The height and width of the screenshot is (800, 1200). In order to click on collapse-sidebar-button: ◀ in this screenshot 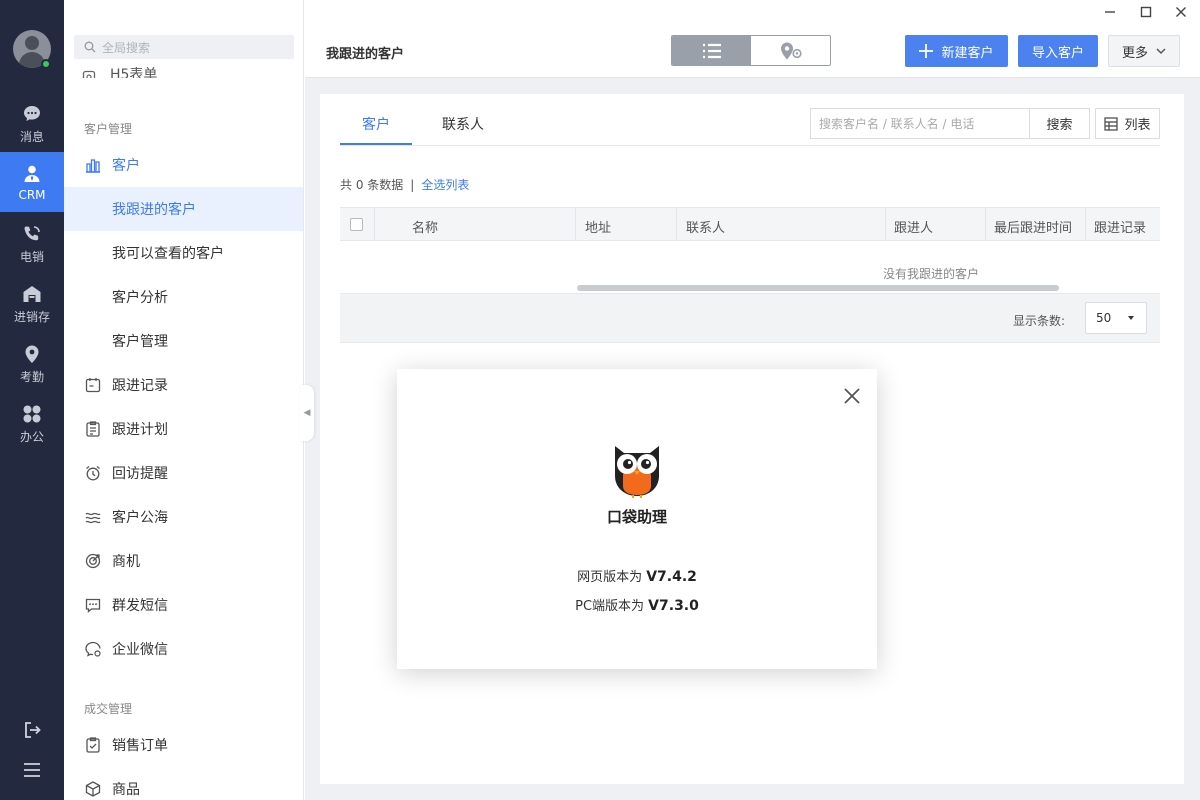, I will do `click(307, 413)`.